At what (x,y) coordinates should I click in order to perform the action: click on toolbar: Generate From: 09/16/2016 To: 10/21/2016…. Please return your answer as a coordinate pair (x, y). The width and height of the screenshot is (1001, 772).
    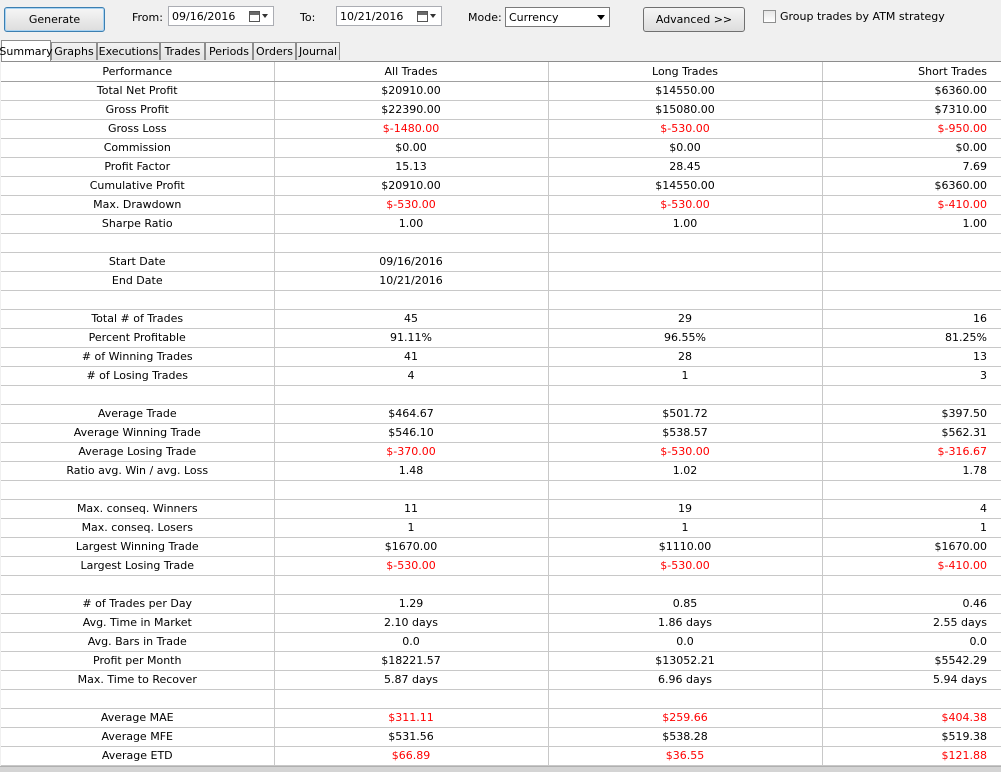
    Looking at the image, I should click on (500, 20).